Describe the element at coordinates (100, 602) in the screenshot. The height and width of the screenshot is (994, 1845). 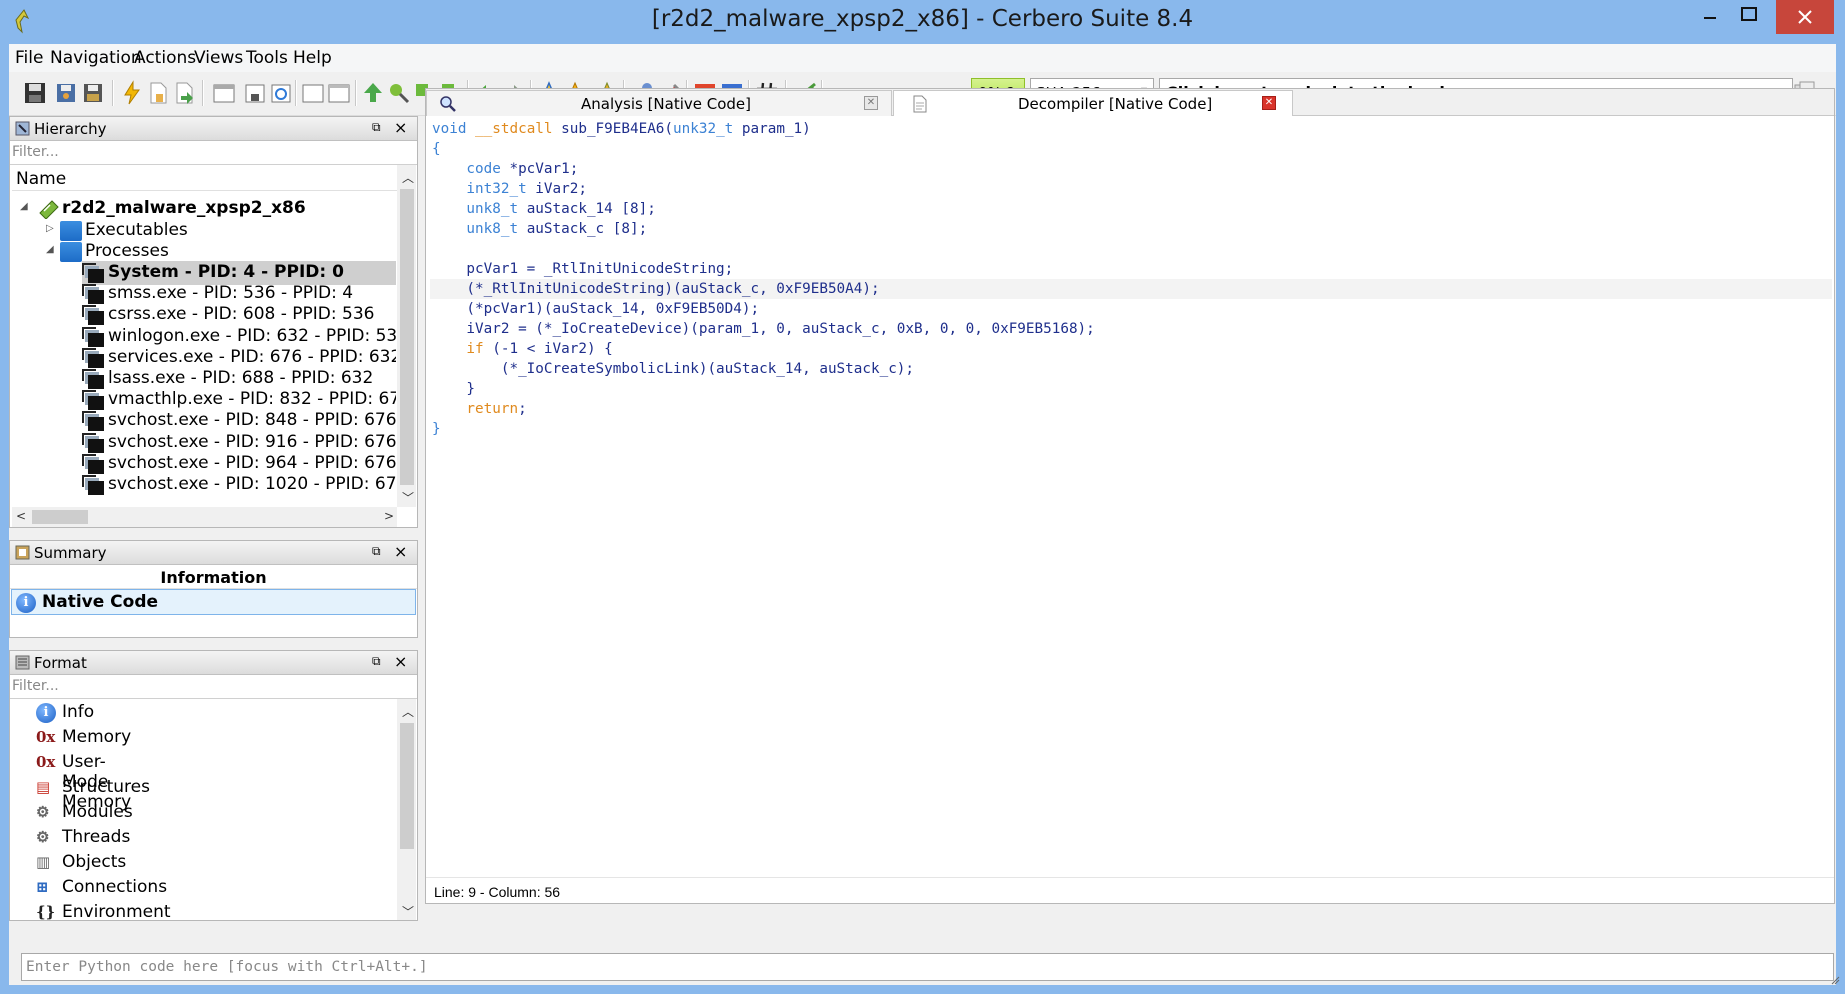
I see `summary-item-label: Native Code` at that location.